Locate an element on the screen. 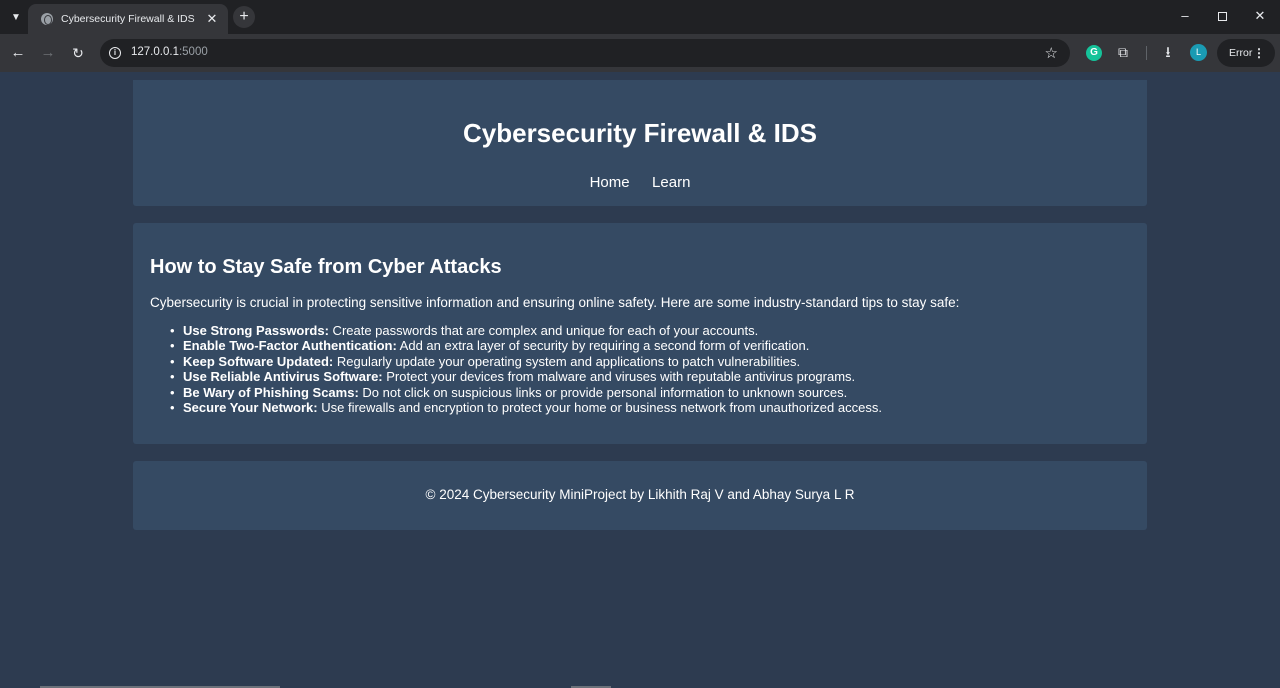  back-arrow-icon: ← is located at coordinates (18, 53).